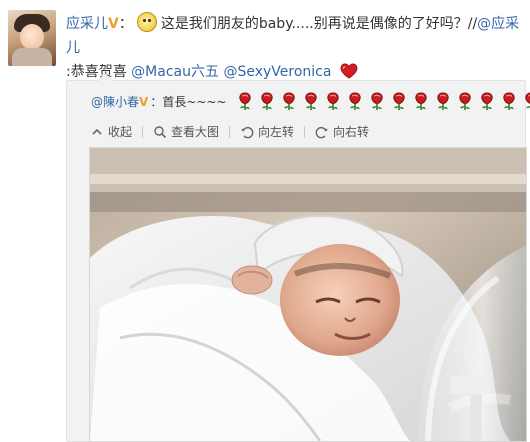 Image resolution: width=530 pixels, height=442 pixels. Describe the element at coordinates (97, 132) in the screenshot. I see `collapse-icon` at that location.